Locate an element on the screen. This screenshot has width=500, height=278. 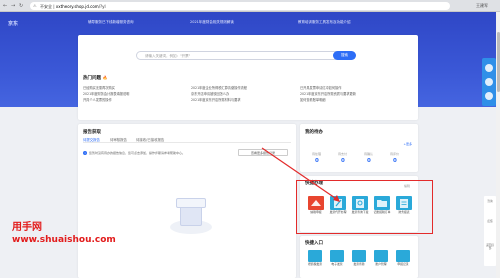
entry-declare-record: 申报记录 is located at coordinates (403, 262).